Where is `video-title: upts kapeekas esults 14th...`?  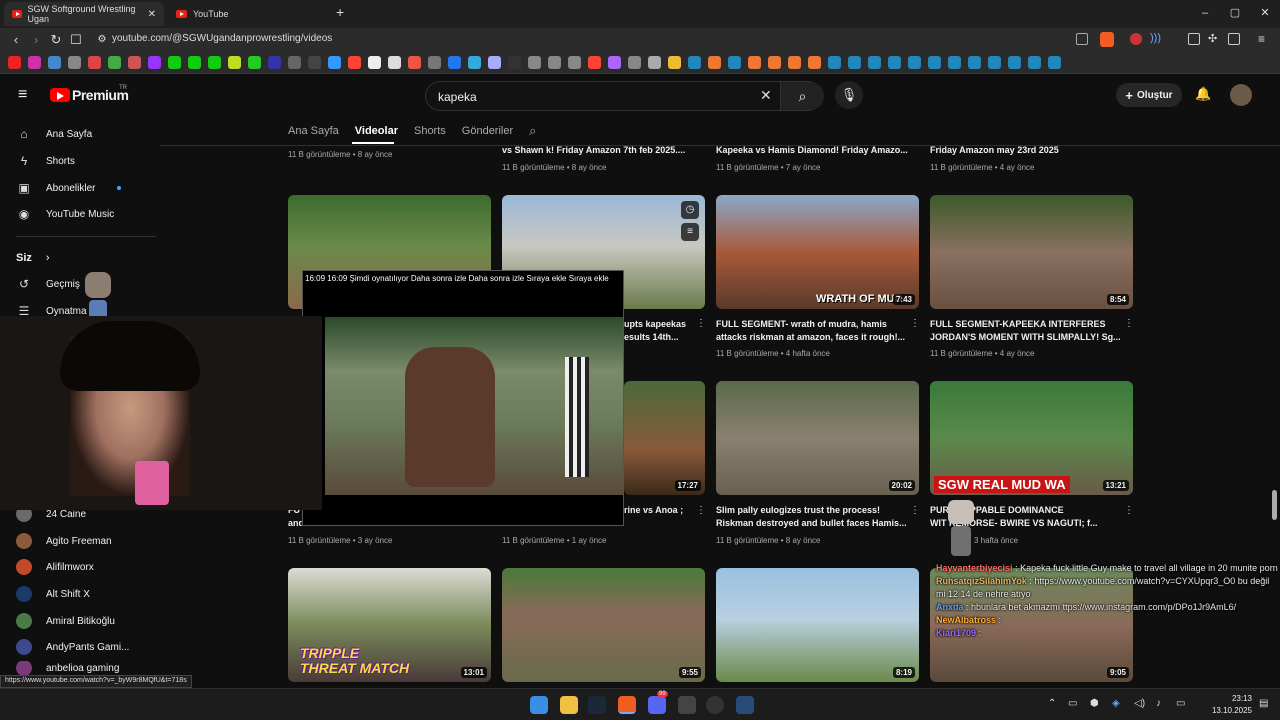
video-title: upts kapeekas esults 14th... is located at coordinates (655, 331).